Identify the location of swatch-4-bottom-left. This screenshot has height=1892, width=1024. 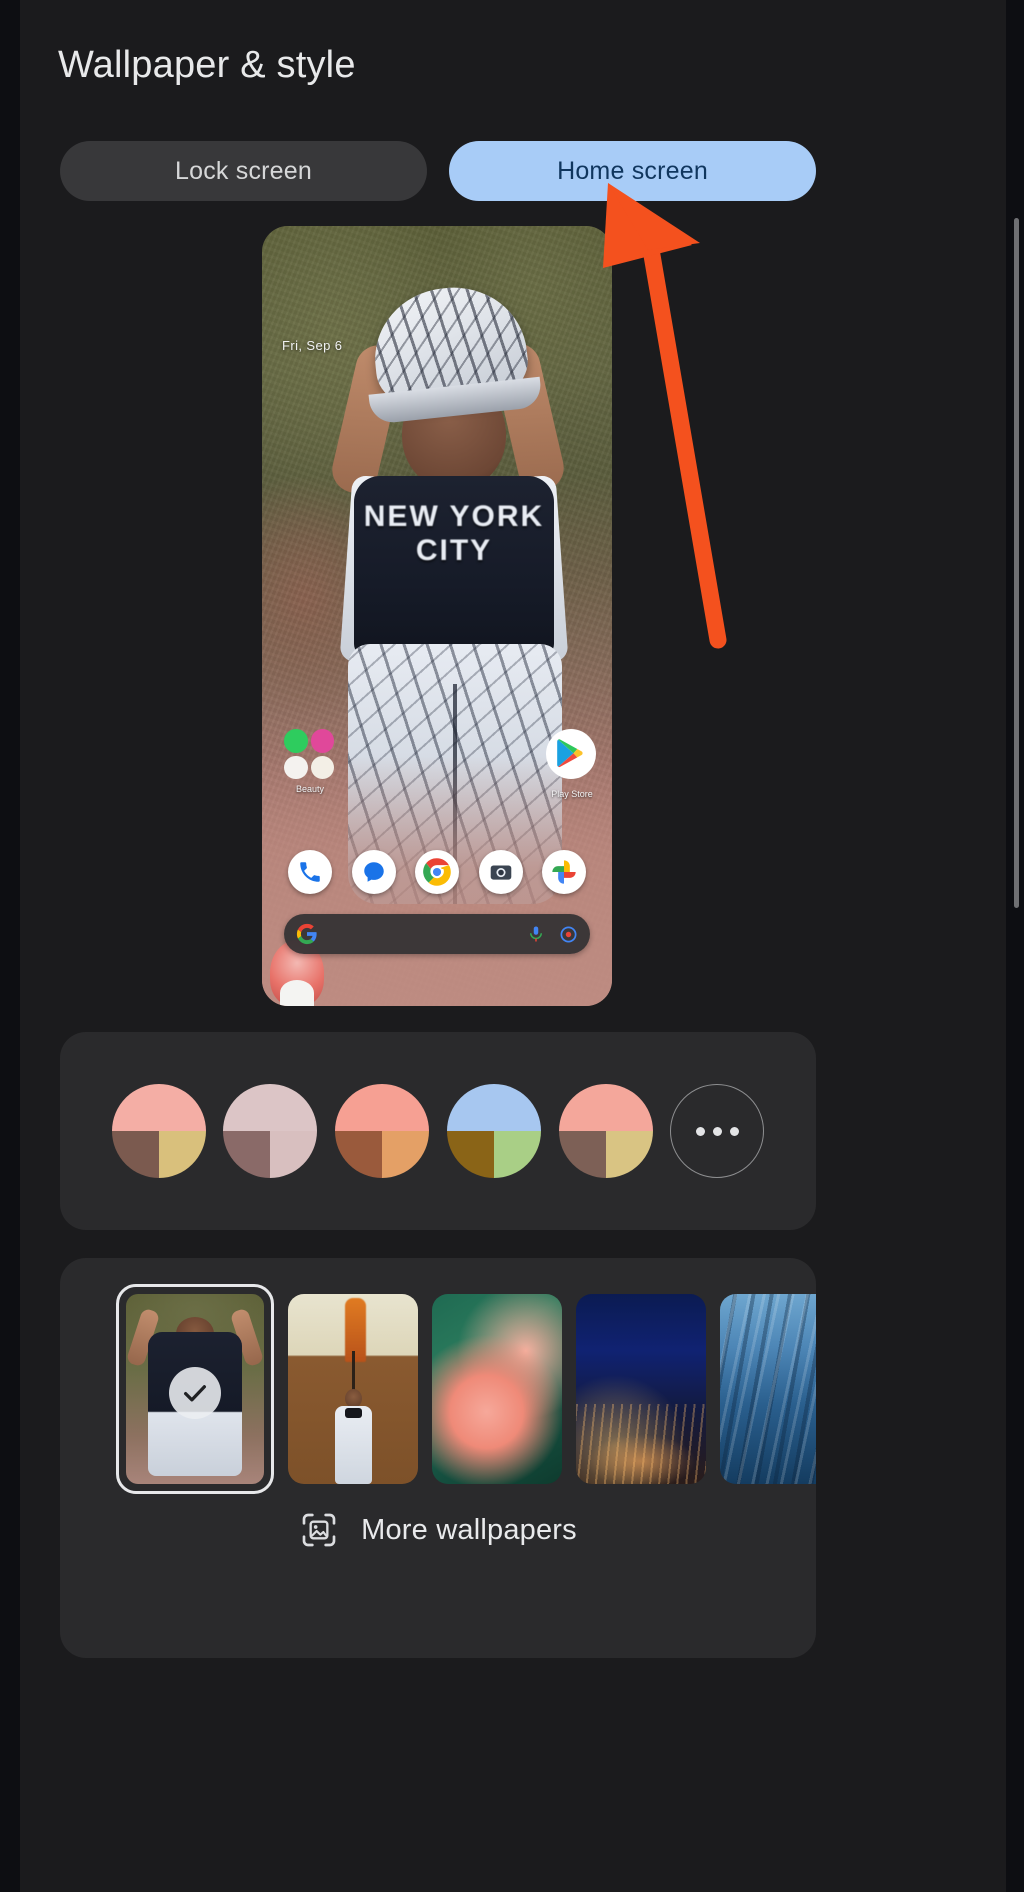
(470, 1154).